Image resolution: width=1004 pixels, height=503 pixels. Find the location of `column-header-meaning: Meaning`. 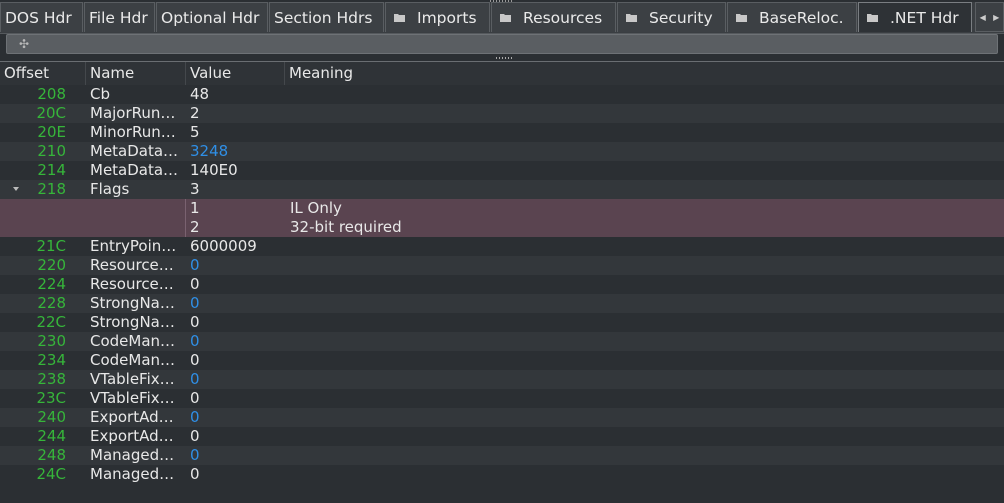

column-header-meaning: Meaning is located at coordinates (644, 73).